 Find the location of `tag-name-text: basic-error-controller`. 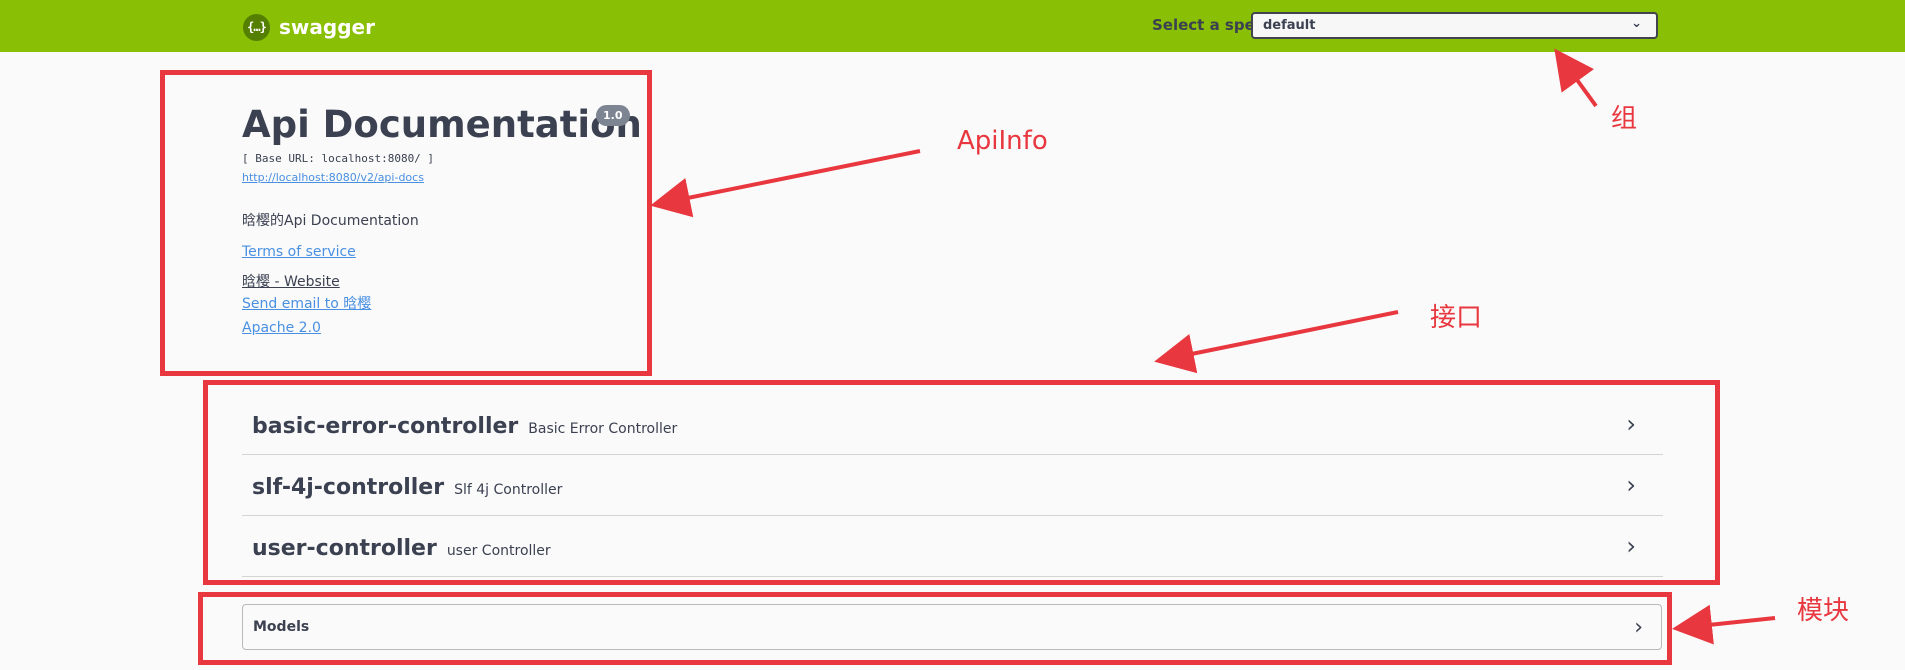

tag-name-text: basic-error-controller is located at coordinates (385, 426).